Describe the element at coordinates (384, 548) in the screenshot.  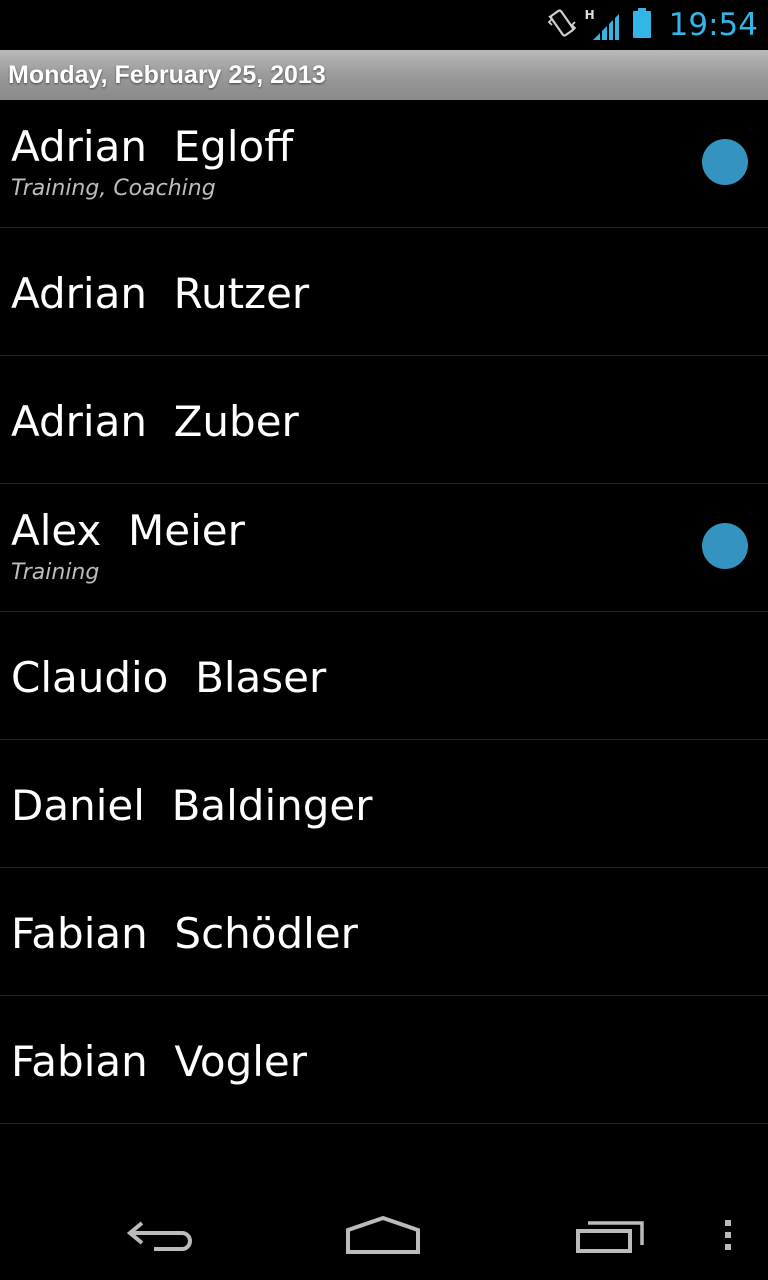
I see `list-item: Alex Meier Training` at that location.